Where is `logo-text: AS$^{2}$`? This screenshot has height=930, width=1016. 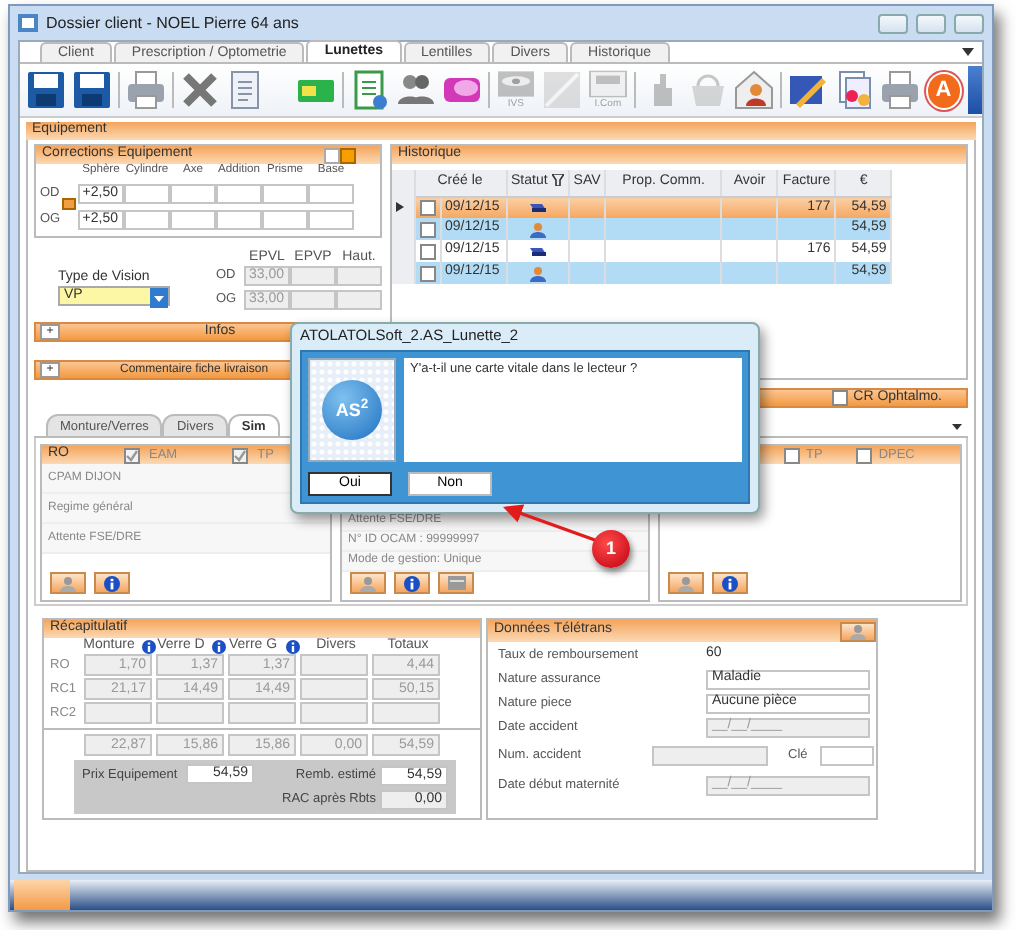
logo-text: AS$^{2}$ is located at coordinates (352, 410).